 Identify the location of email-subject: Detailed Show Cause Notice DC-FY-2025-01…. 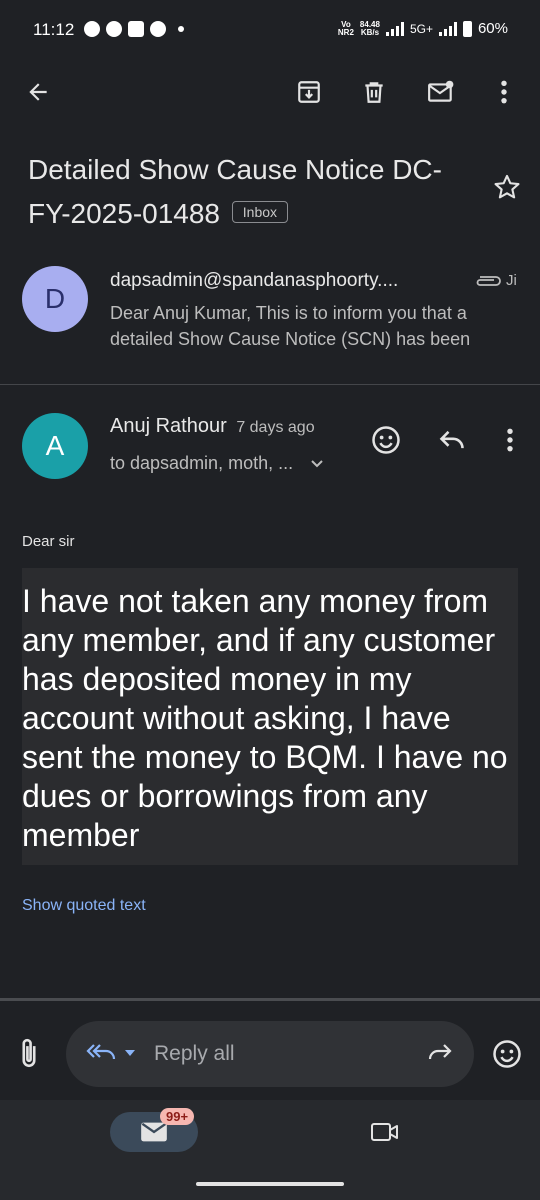
(248, 192).